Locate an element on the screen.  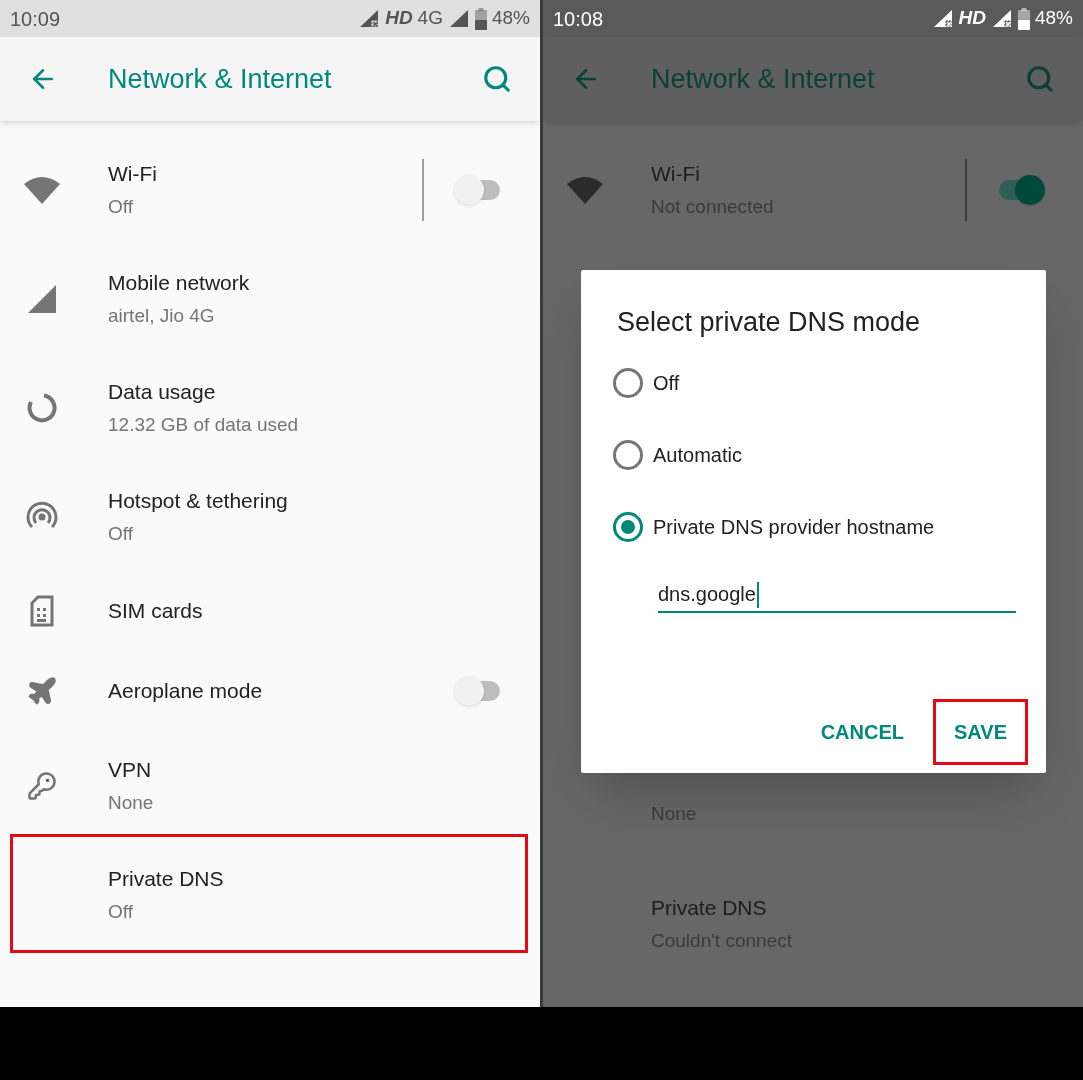
status-time: 10:08 is located at coordinates (578, 19).